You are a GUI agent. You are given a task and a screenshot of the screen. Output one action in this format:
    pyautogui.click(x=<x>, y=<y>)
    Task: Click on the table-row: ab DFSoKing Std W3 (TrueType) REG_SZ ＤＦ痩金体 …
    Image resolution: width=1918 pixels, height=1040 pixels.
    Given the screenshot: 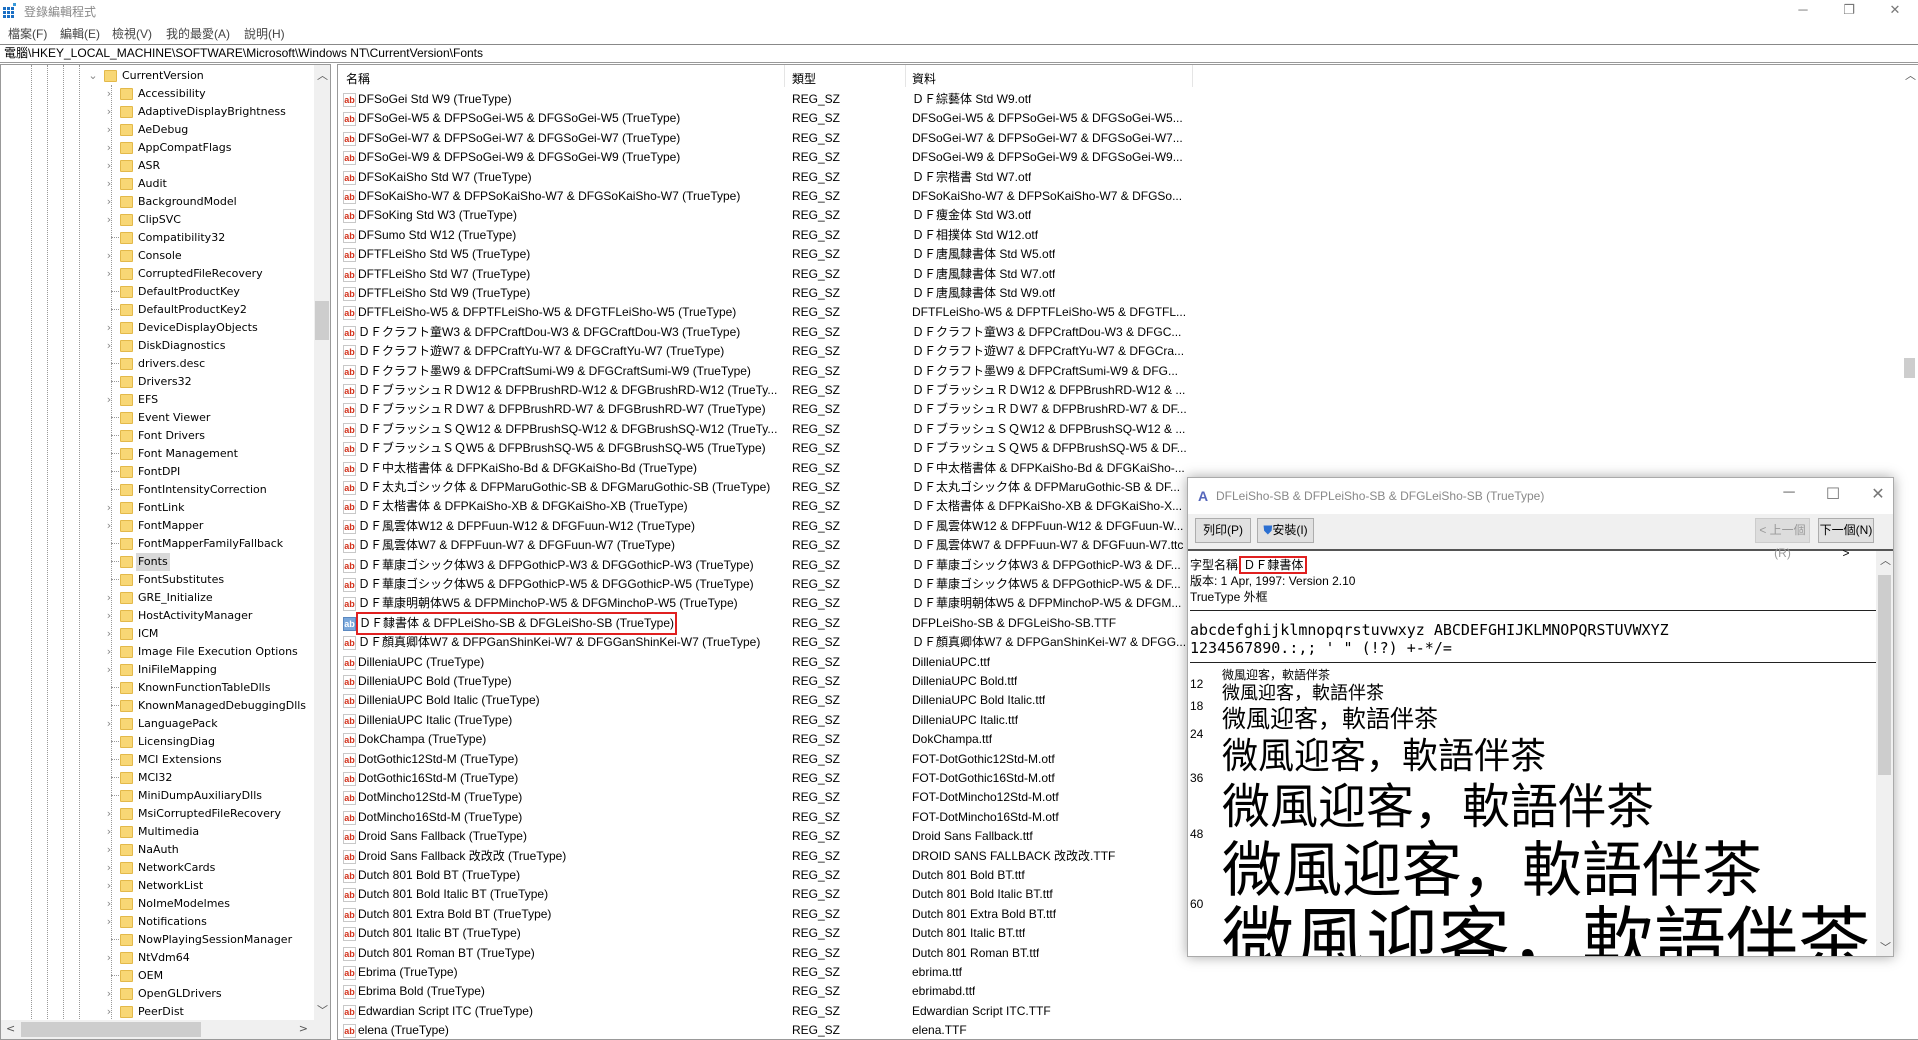 What is the action you would take?
    pyautogui.click(x=1118, y=215)
    